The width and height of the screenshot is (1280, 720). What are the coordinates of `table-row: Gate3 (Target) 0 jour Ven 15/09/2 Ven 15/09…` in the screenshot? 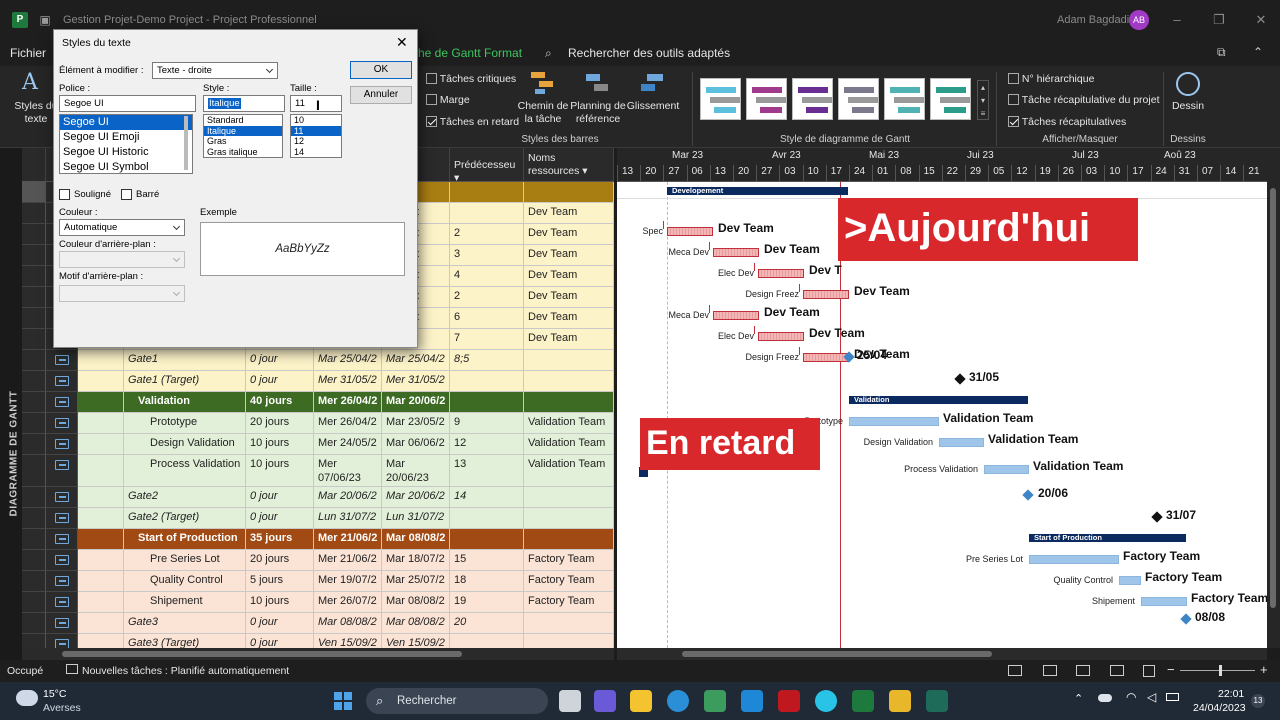 It's located at (318, 641).